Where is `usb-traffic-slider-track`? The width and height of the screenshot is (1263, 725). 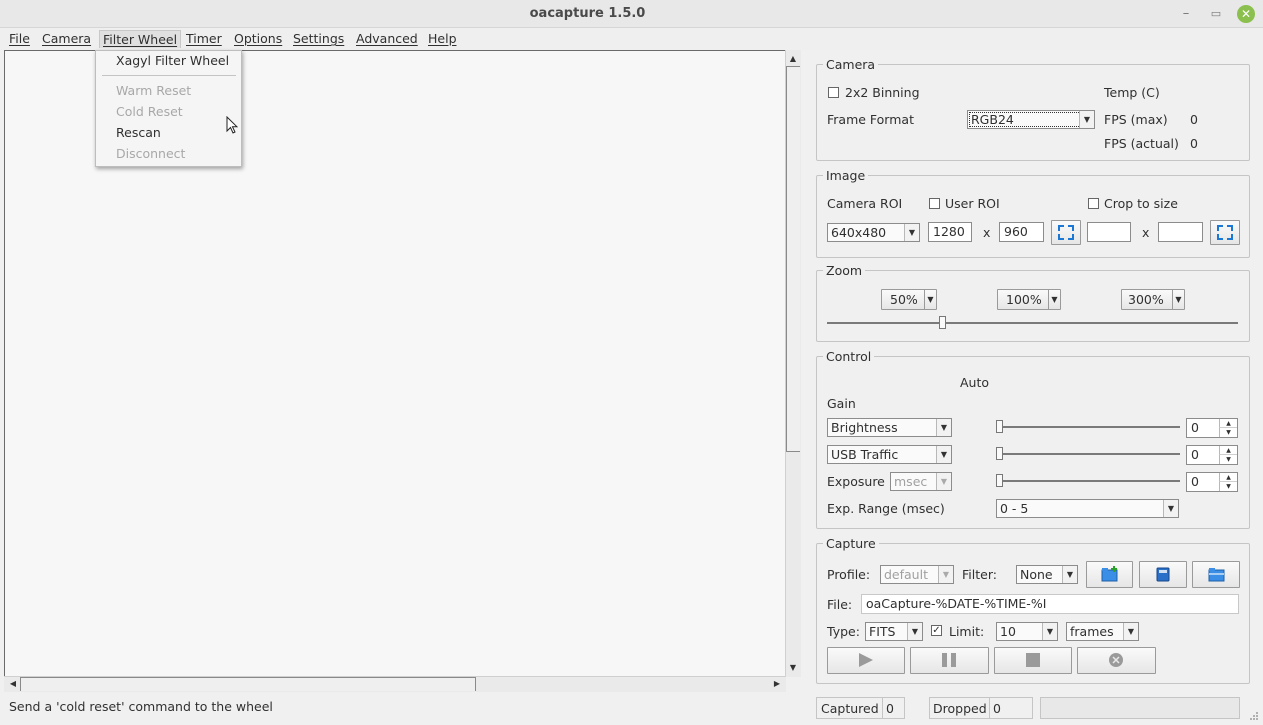
usb-traffic-slider-track is located at coordinates (1088, 454).